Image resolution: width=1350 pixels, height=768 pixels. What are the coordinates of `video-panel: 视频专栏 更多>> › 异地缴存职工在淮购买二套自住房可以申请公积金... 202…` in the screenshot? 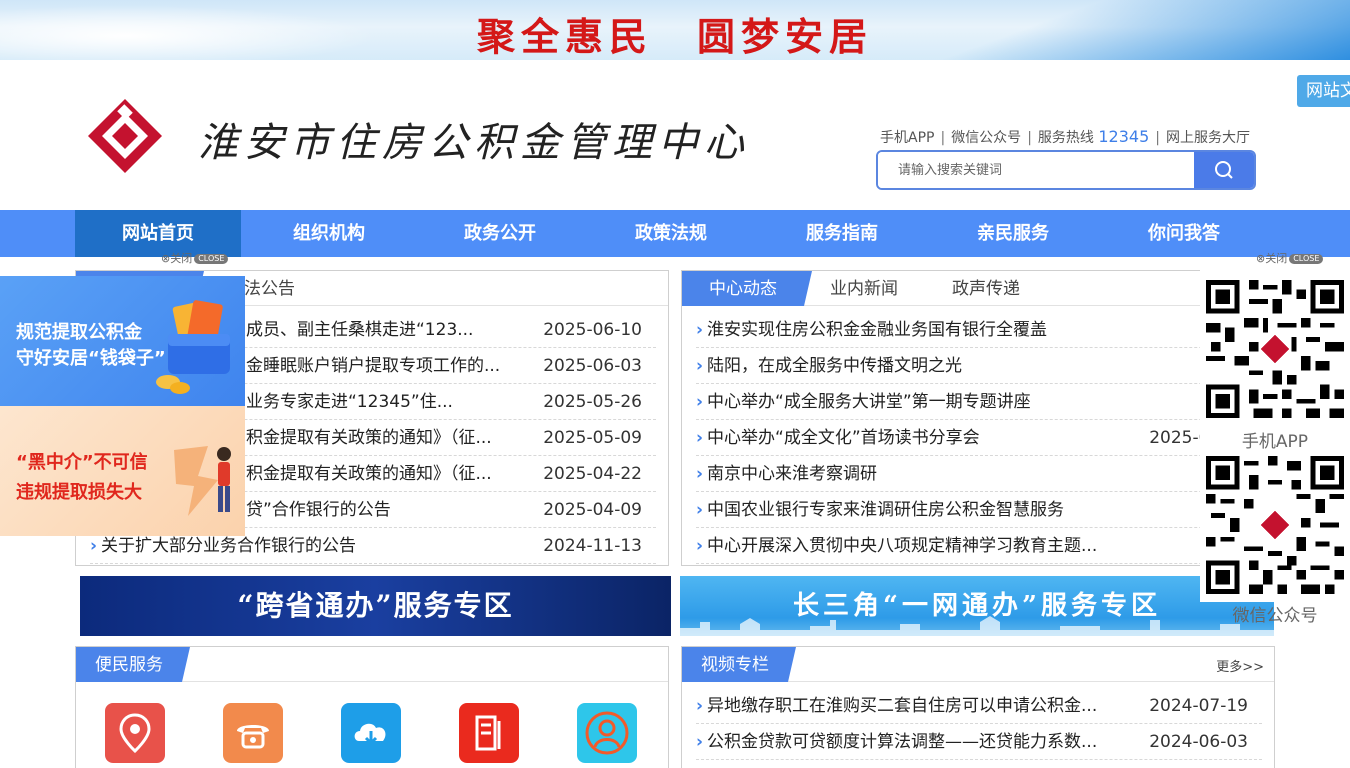 It's located at (978, 707).